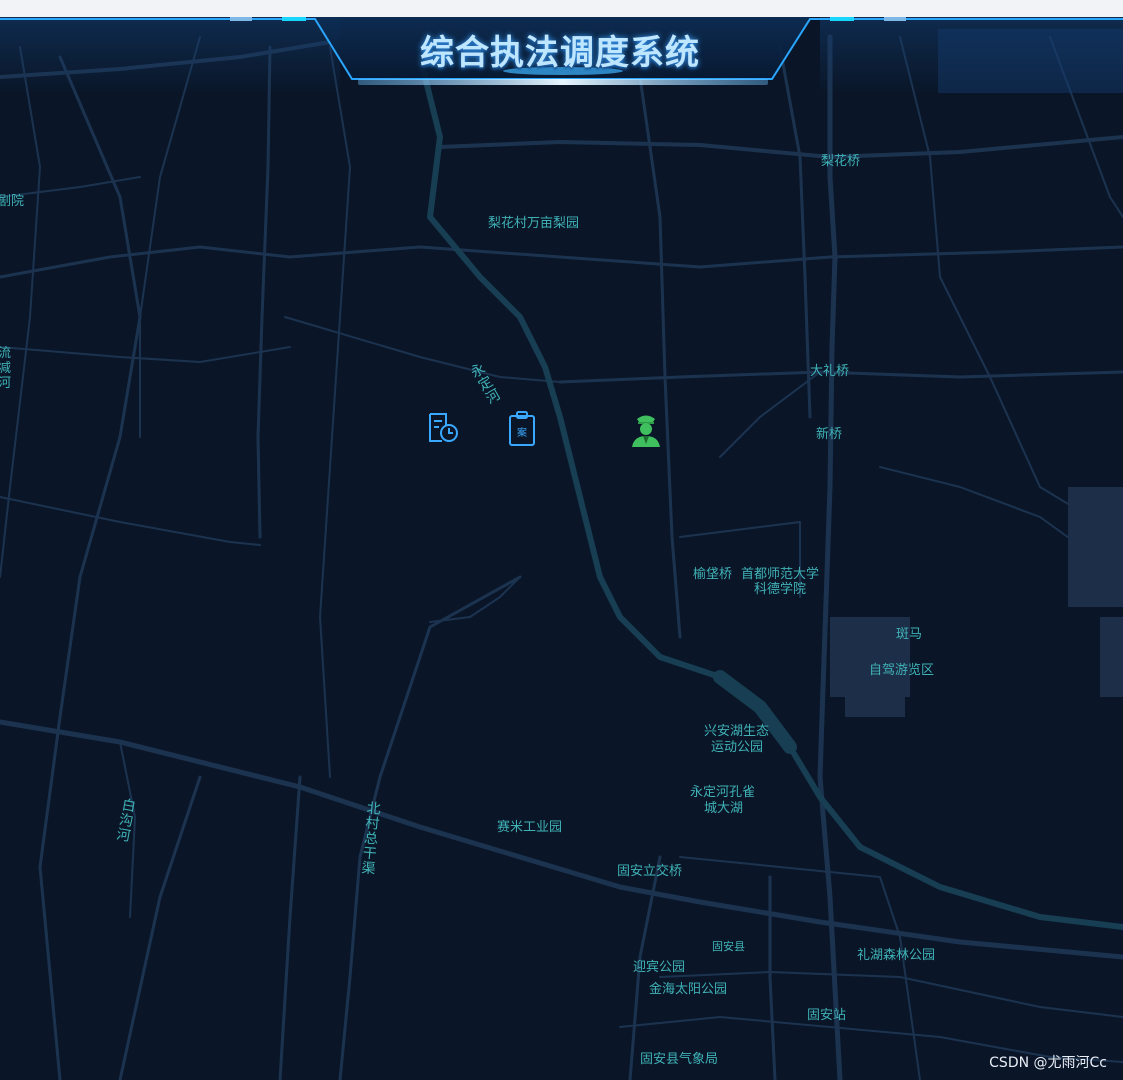 The image size is (1123, 1080). I want to click on case-glyph: 案, so click(522, 433).